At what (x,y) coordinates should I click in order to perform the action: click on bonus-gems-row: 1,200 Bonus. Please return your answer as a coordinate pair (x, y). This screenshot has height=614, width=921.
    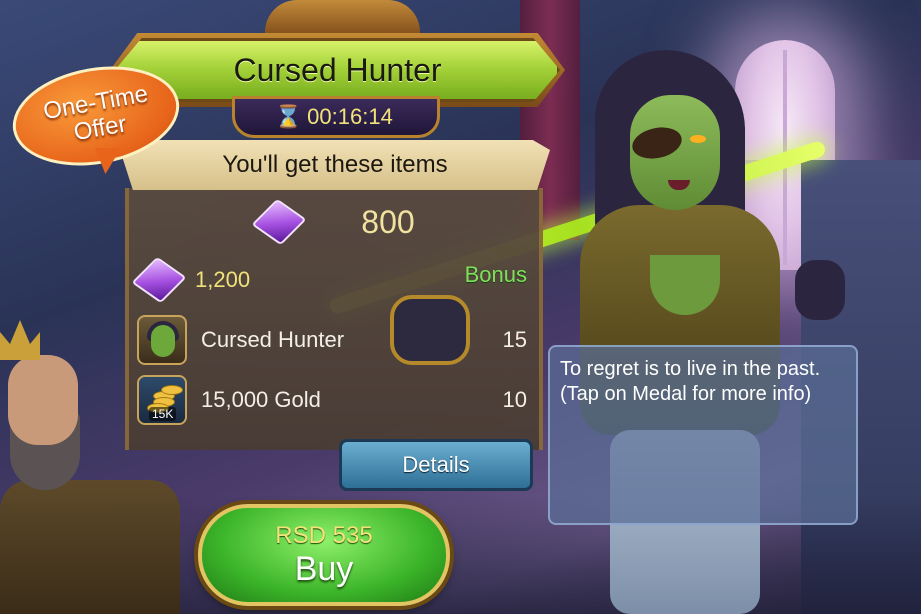
    Looking at the image, I should click on (333, 280).